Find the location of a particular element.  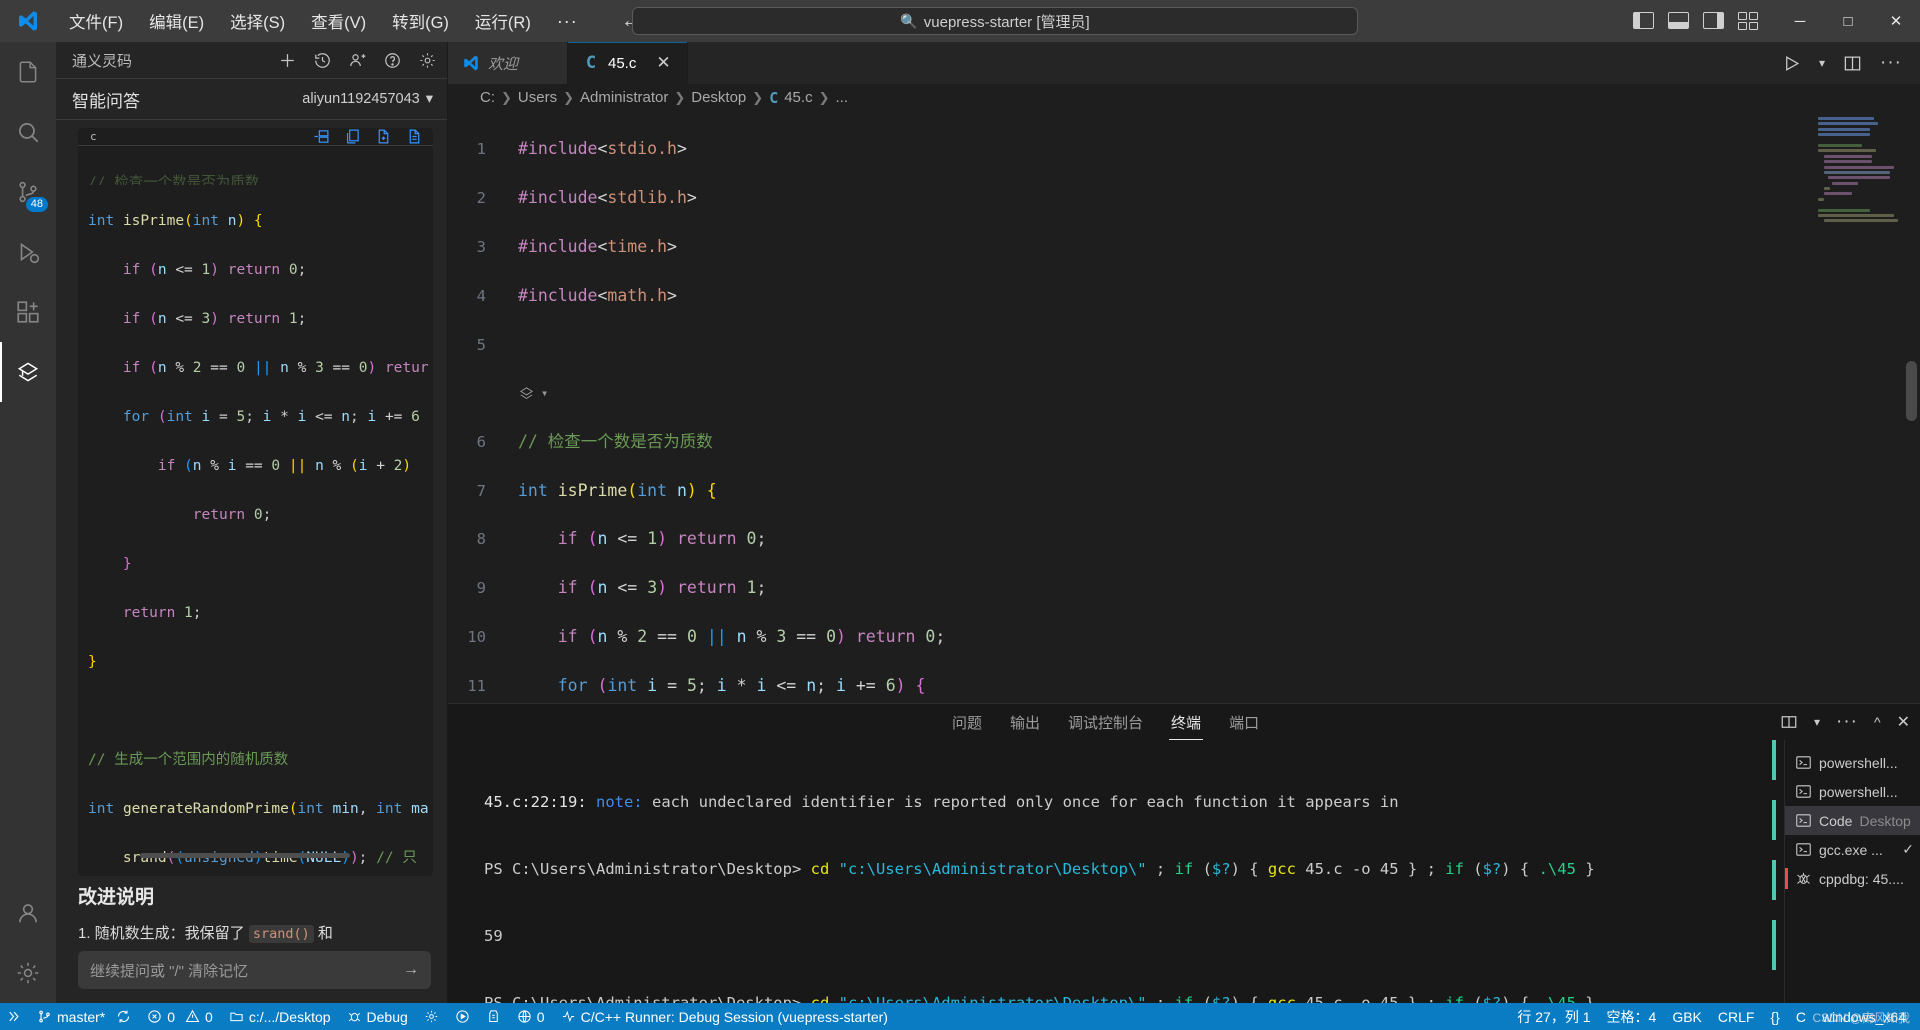

tab-welcome: 欢迎 is located at coordinates (508, 63).